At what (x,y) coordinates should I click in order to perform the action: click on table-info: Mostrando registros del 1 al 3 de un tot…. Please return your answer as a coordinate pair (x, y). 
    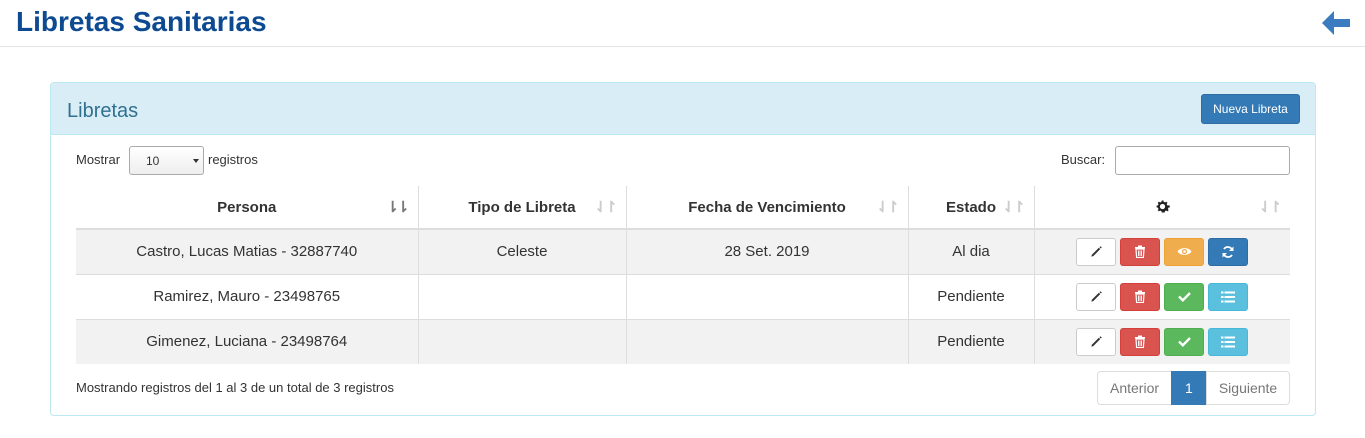
    Looking at the image, I should click on (235, 387).